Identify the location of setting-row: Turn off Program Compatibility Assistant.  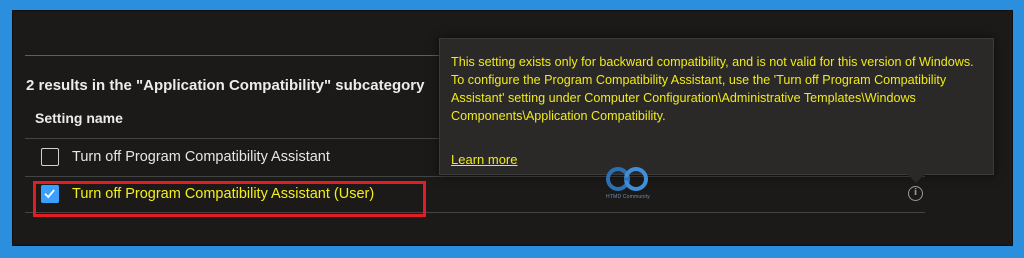
(185, 157).